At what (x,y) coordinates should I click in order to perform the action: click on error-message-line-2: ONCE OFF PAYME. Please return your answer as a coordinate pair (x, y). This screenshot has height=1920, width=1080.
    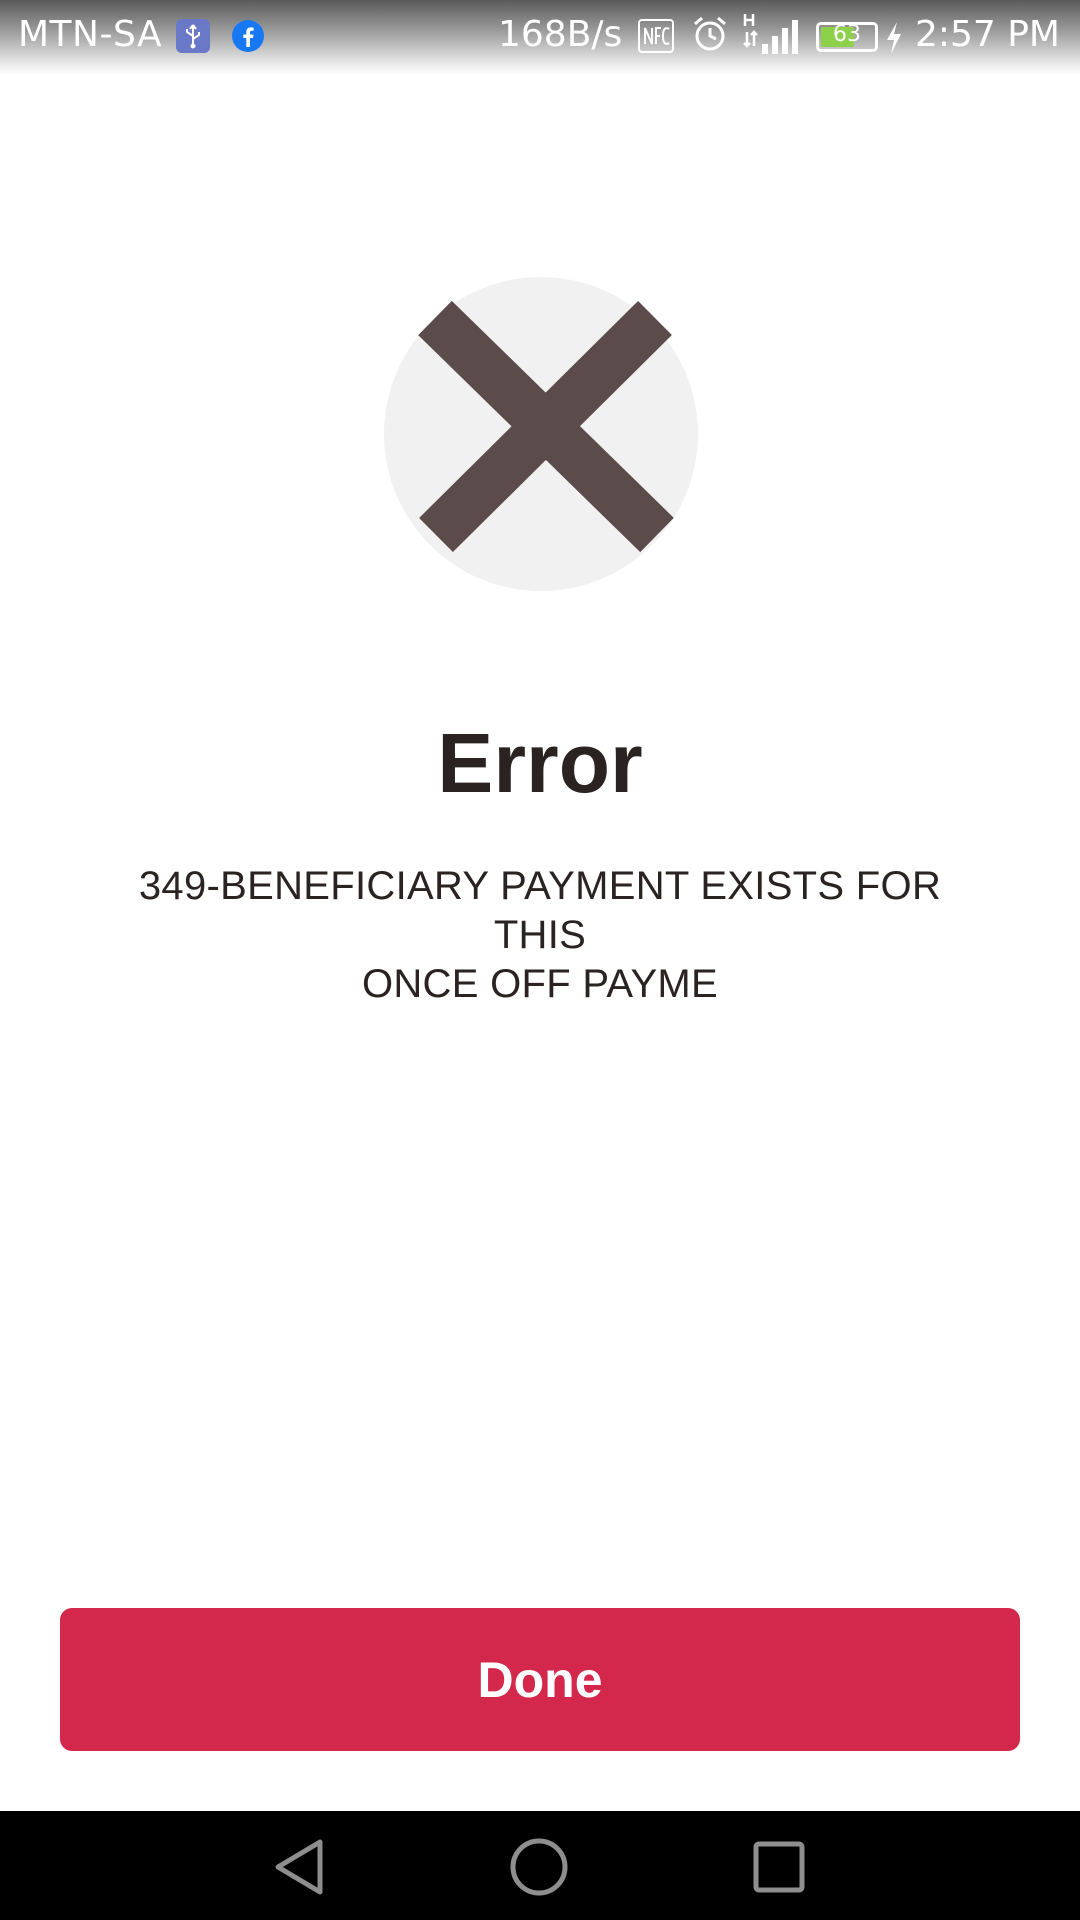
    Looking at the image, I should click on (540, 984).